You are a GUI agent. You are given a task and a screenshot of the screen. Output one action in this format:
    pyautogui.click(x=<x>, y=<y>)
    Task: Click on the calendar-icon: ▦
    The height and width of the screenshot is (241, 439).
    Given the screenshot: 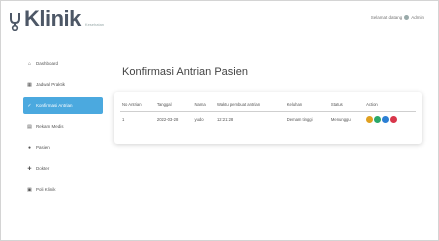 What is the action you would take?
    pyautogui.click(x=29, y=84)
    